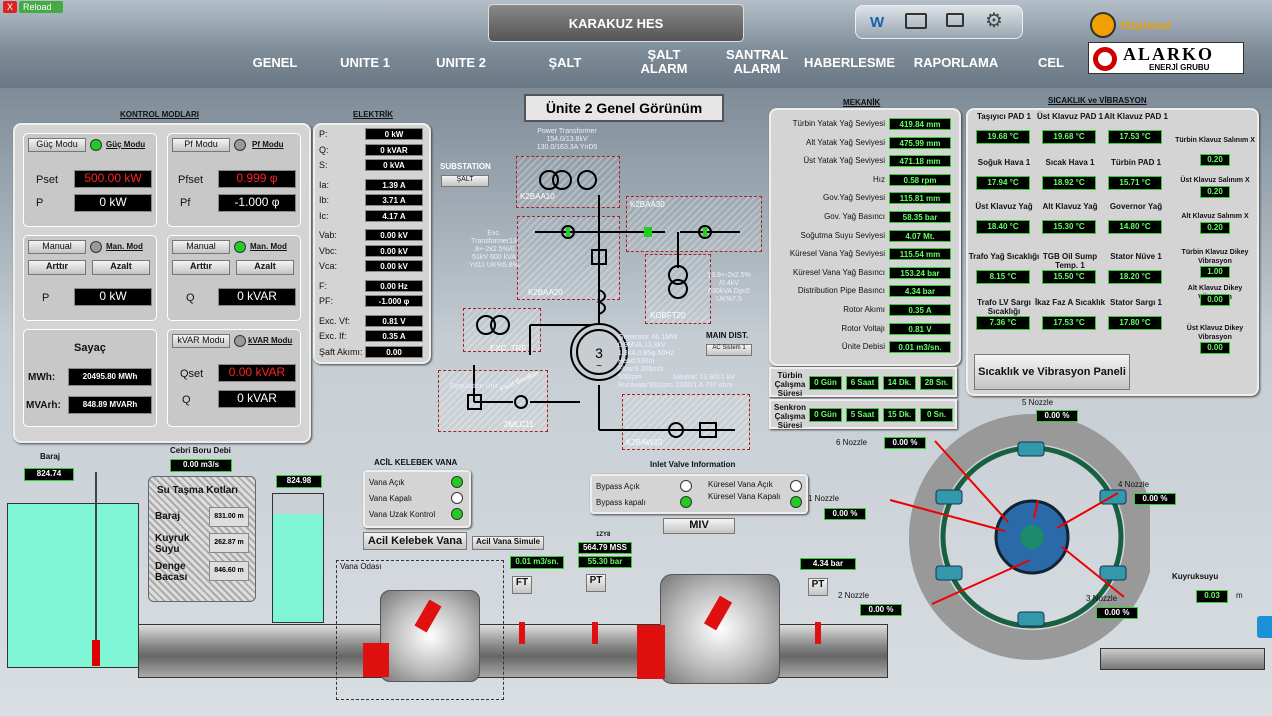 This screenshot has width=1272, height=716. I want to click on nav-item: CEL, so click(1051, 63).